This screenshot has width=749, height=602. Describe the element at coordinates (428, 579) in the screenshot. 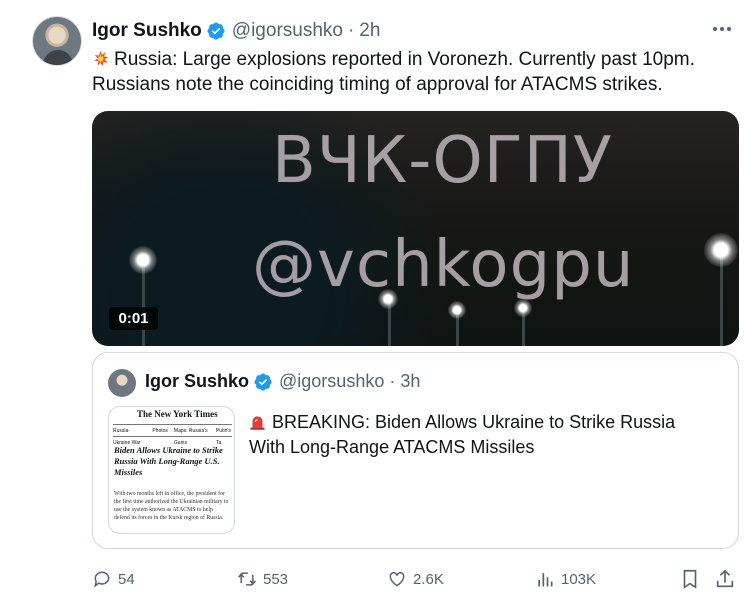

I see `like-count: 2.6K` at that location.